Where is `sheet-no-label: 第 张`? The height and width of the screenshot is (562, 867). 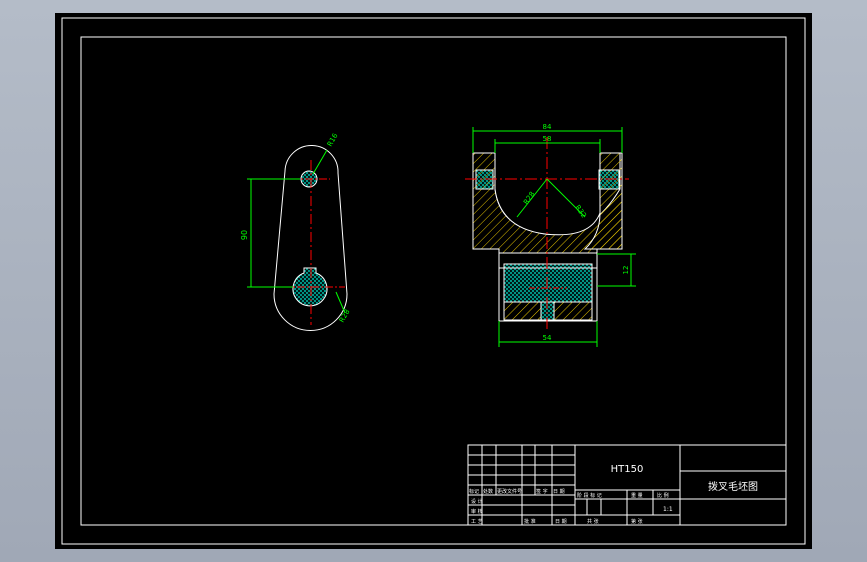 sheet-no-label: 第 张 is located at coordinates (637, 521).